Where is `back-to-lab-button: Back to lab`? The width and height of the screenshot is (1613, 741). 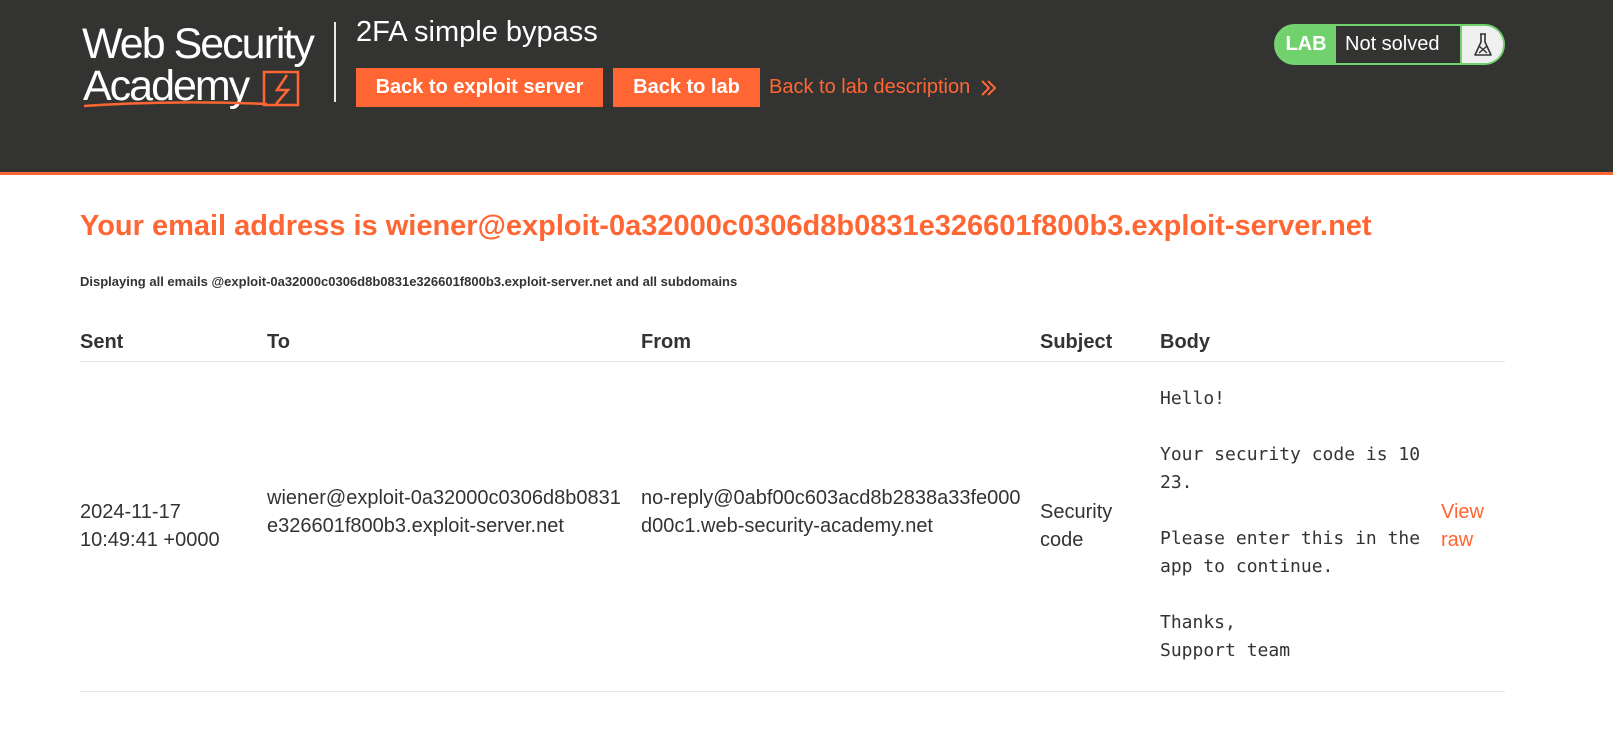
back-to-lab-button: Back to lab is located at coordinates (686, 87).